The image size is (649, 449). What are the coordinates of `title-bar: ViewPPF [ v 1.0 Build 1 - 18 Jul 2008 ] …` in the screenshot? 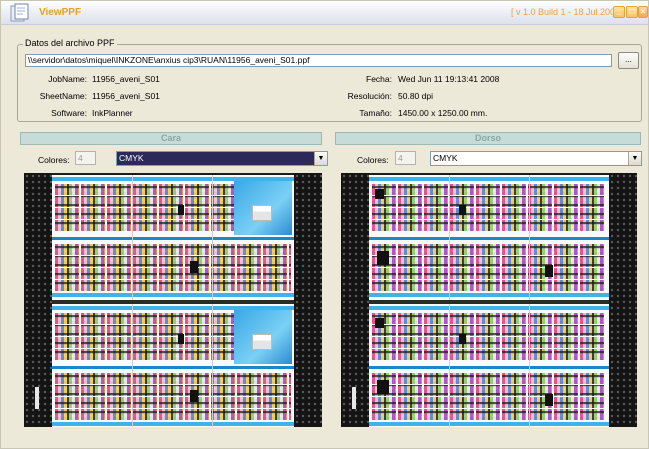 It's located at (324, 13).